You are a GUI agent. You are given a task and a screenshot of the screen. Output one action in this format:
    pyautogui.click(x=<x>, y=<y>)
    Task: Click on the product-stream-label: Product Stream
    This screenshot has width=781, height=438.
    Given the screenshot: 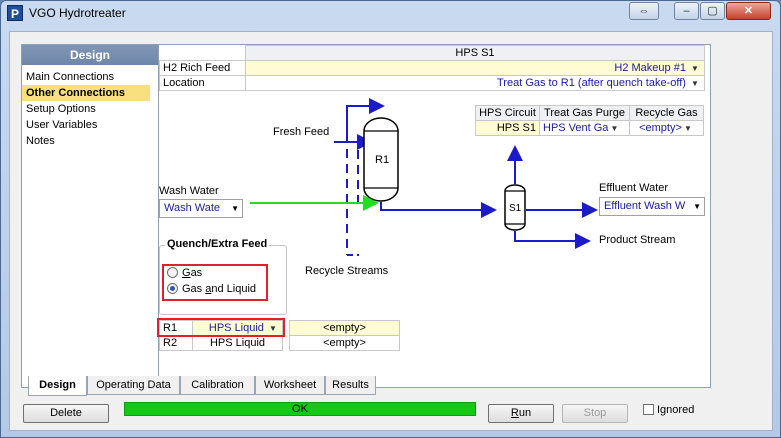 What is the action you would take?
    pyautogui.click(x=637, y=240)
    